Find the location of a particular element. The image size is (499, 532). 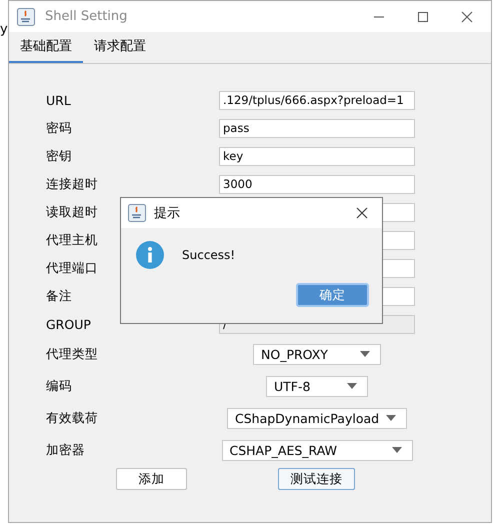

dropdown: UTF-8 is located at coordinates (317, 386).